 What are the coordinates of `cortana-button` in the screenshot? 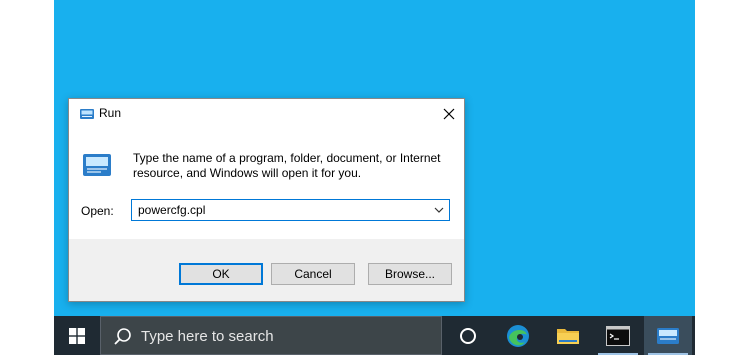 It's located at (468, 335).